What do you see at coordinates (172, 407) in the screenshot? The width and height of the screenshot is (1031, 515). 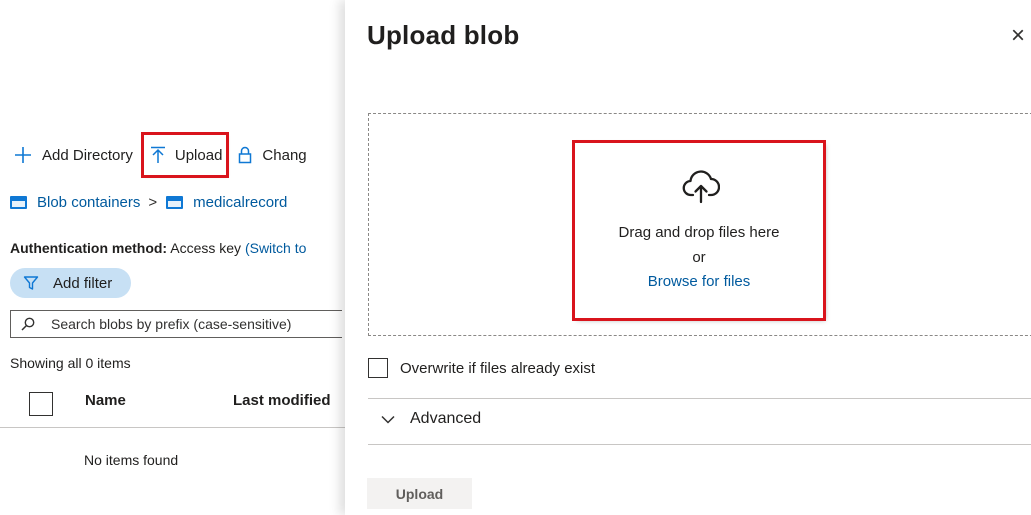 I see `table-header: Name Last modified` at bounding box center [172, 407].